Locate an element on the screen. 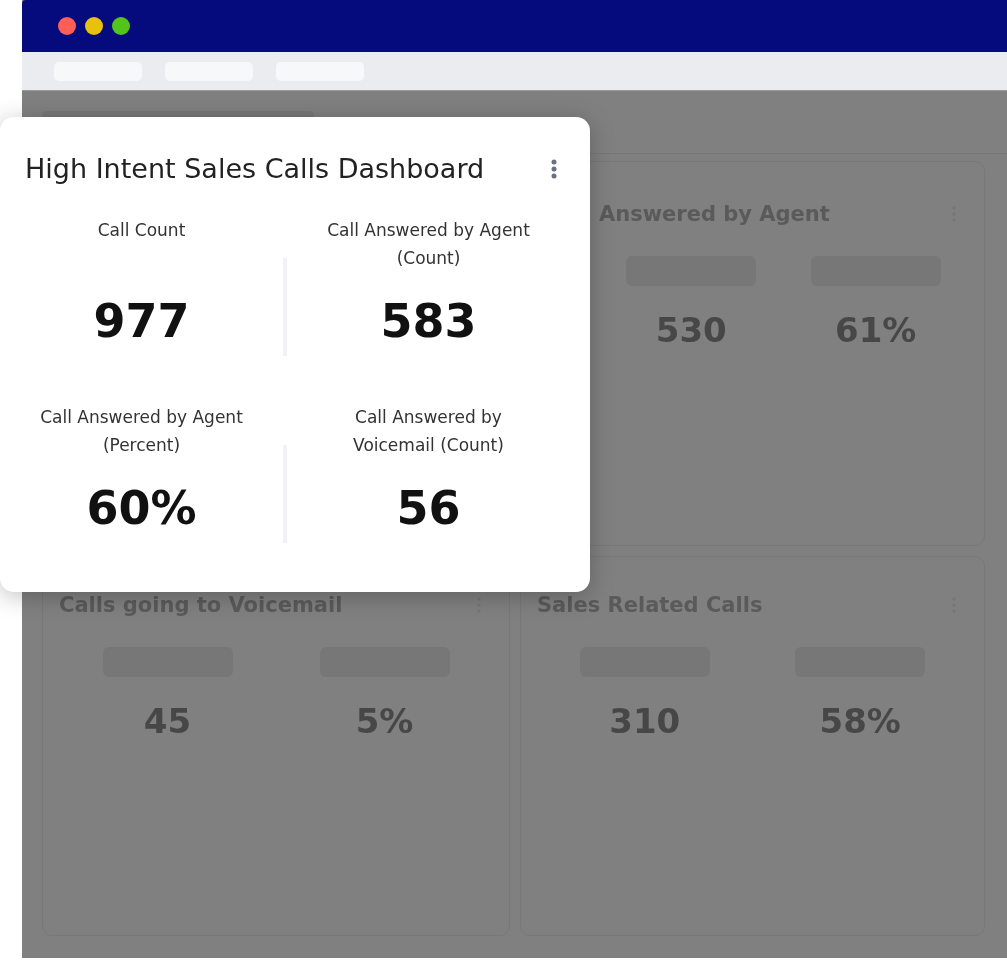 The image size is (1007, 962). metric-label: Call Answered by Agent (Percent) is located at coordinates (141, 431).